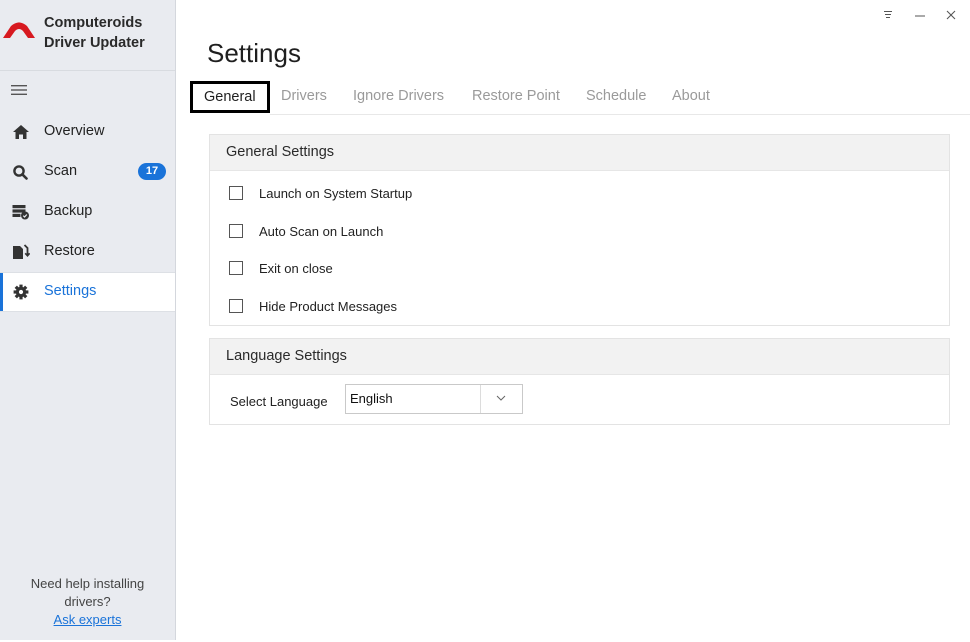 The width and height of the screenshot is (970, 642). What do you see at coordinates (616, 97) in the screenshot?
I see `tab-schedule: Schedule` at bounding box center [616, 97].